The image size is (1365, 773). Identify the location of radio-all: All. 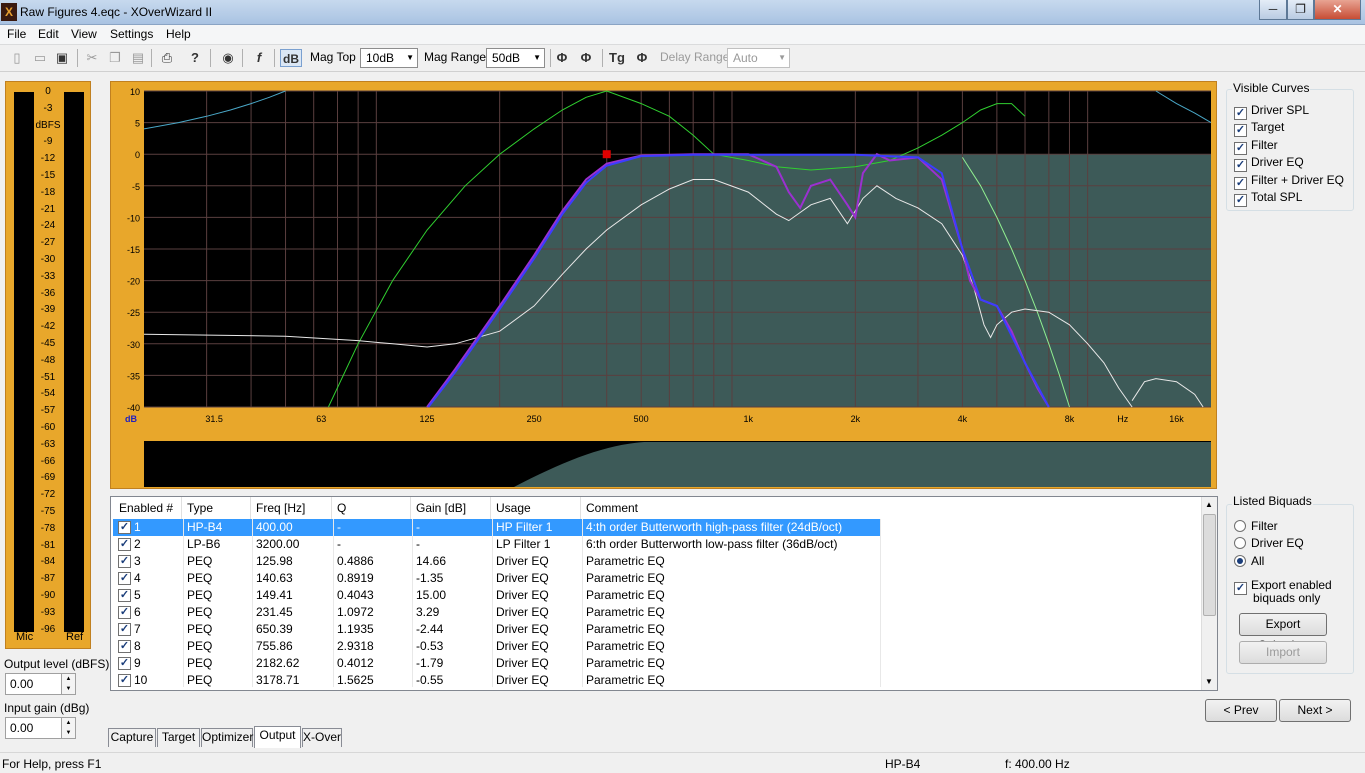
(1249, 561).